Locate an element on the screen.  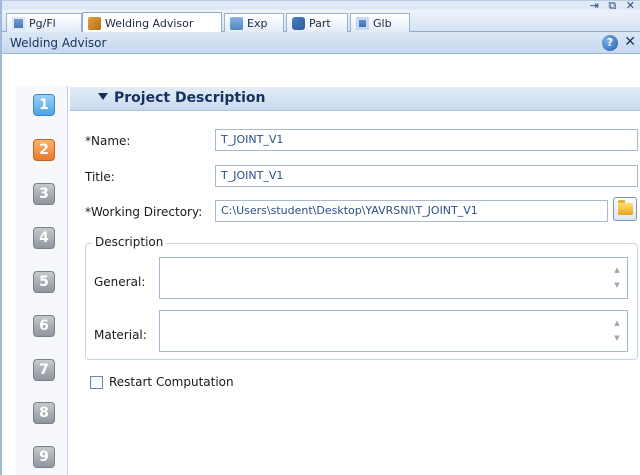
tab-label: Part is located at coordinates (320, 23).